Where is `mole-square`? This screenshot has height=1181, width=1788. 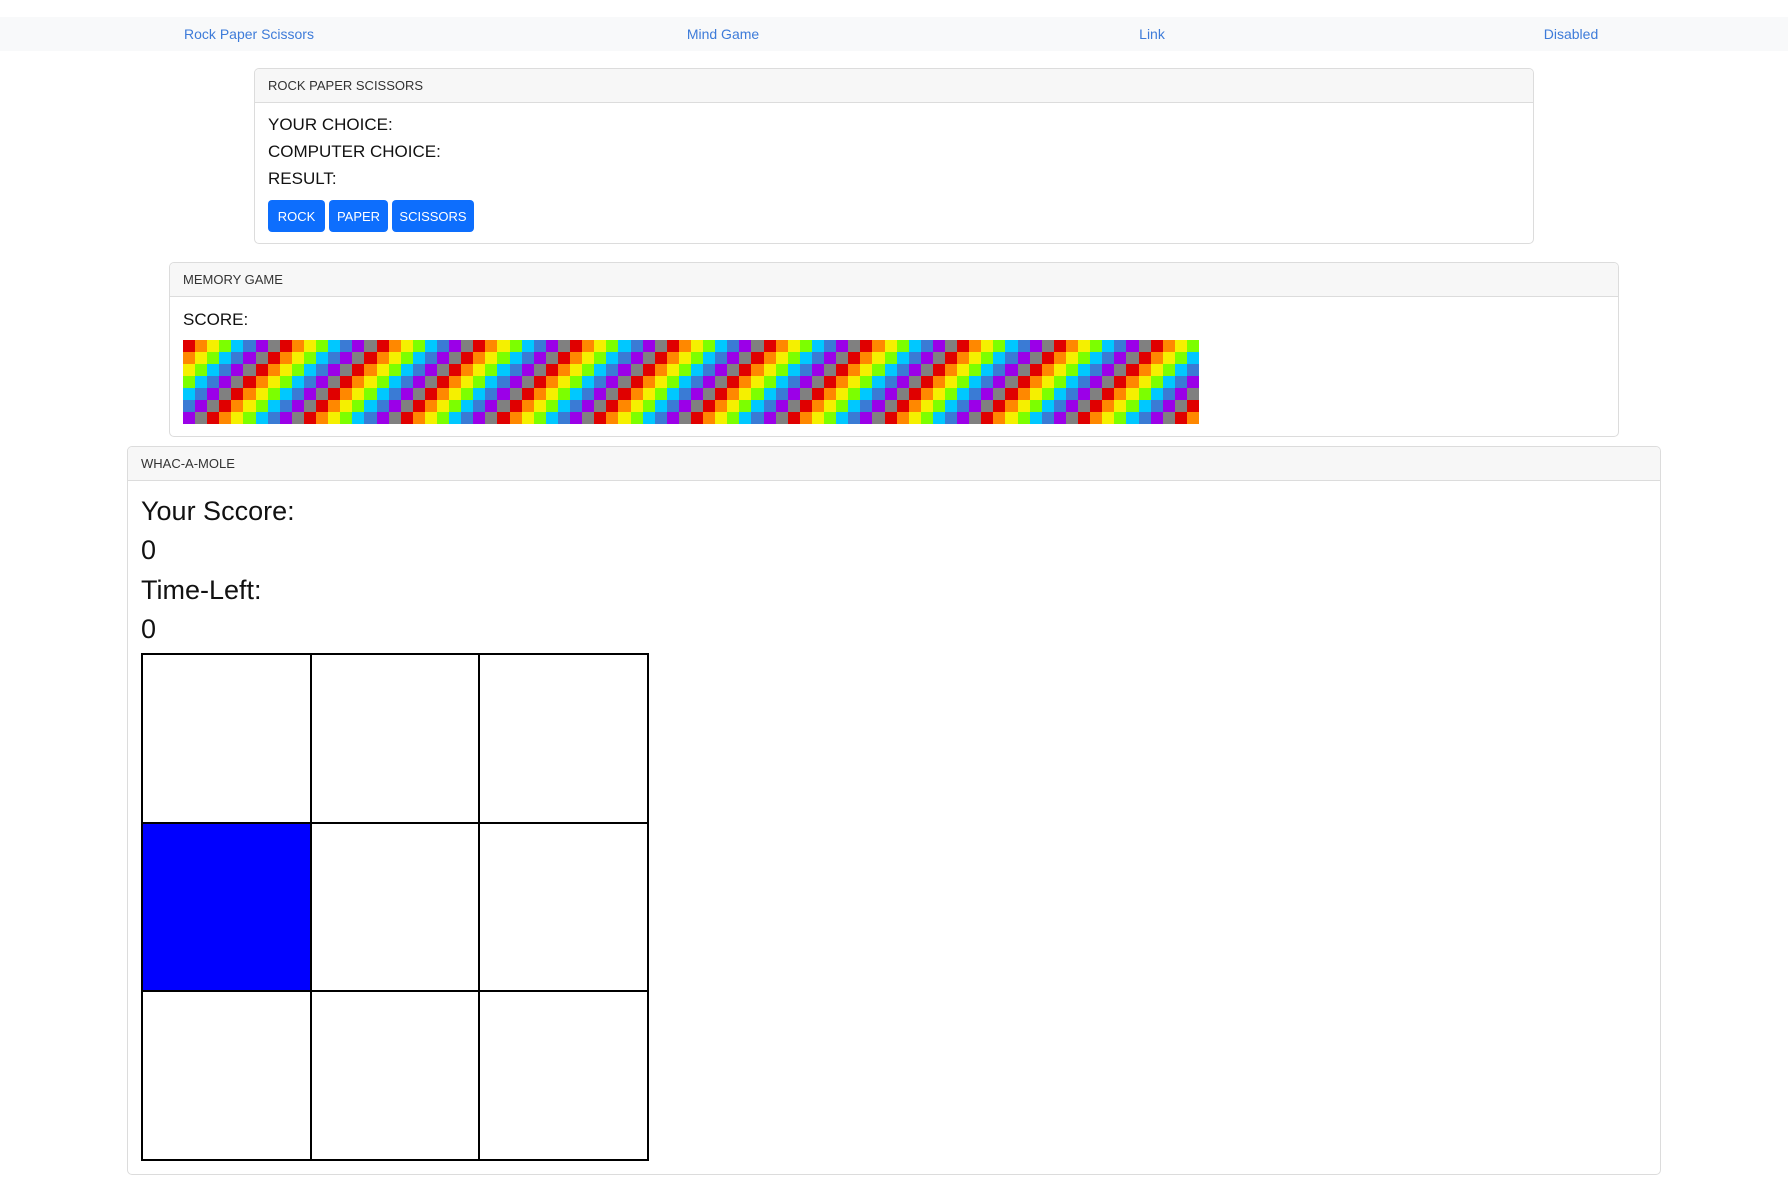 mole-square is located at coordinates (226, 907).